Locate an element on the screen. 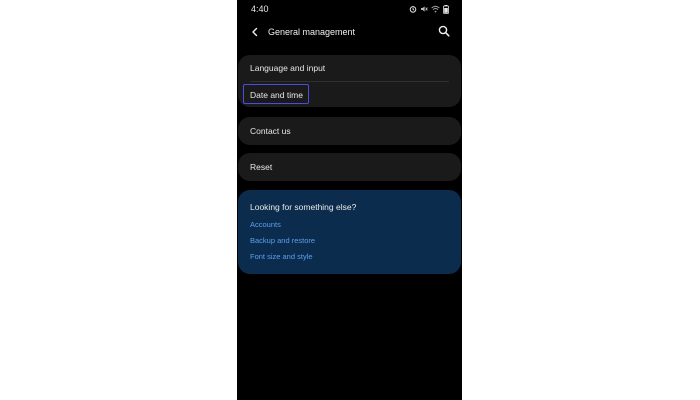  search-button is located at coordinates (444, 33).